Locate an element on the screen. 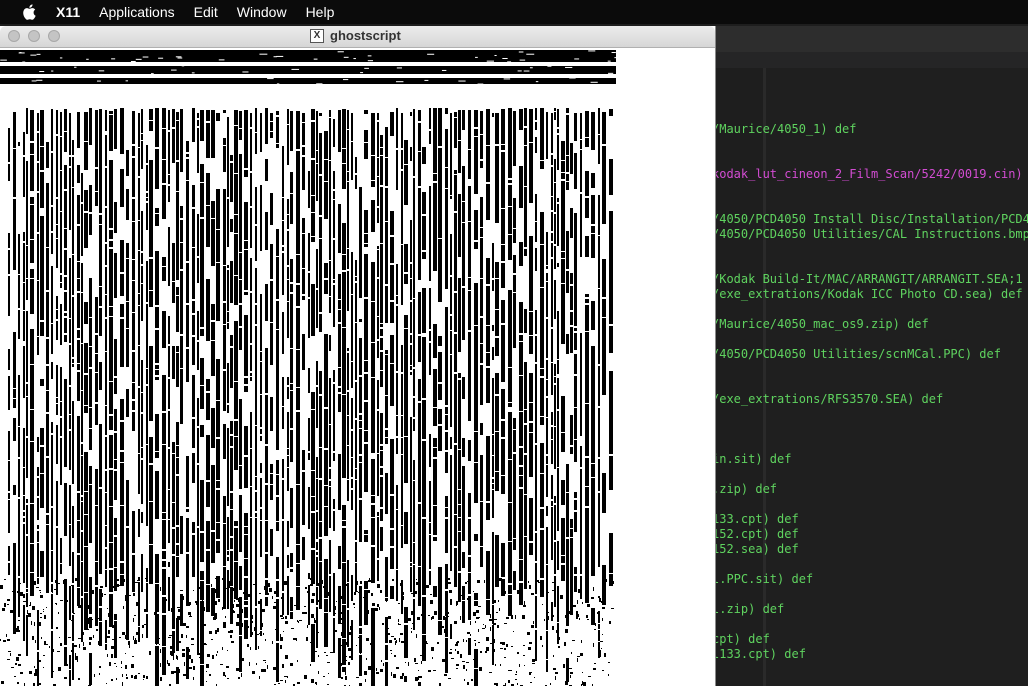 Image resolution: width=1028 pixels, height=686 pixels. editor-breadcrumb-strip is located at coordinates (872, 60).